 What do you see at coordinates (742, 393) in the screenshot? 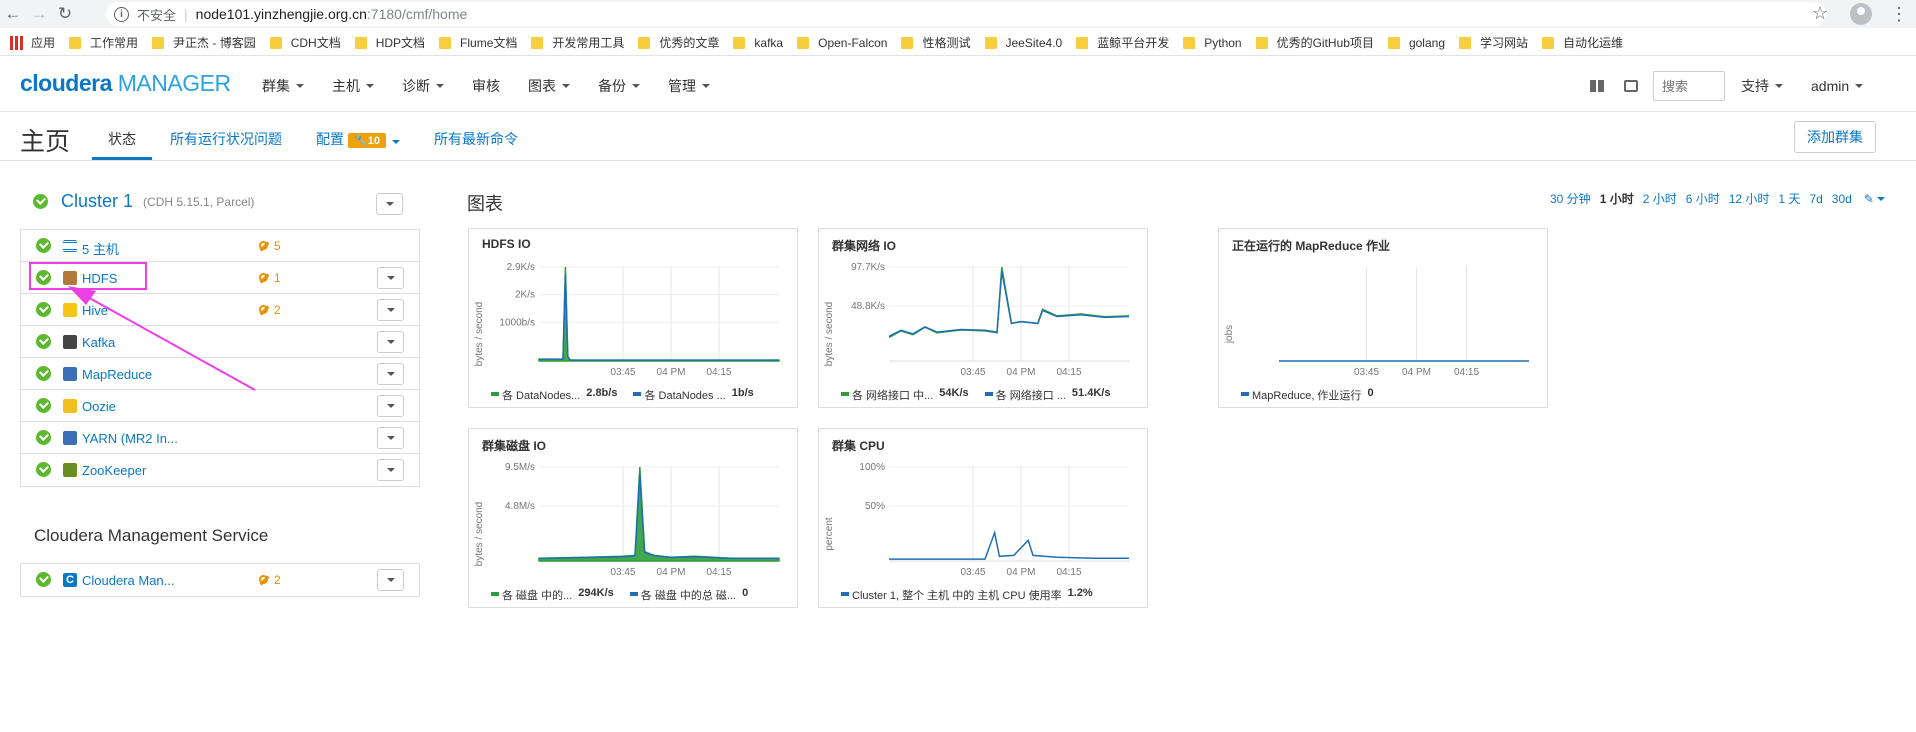
I see `legend-series-value: 1b/s` at bounding box center [742, 393].